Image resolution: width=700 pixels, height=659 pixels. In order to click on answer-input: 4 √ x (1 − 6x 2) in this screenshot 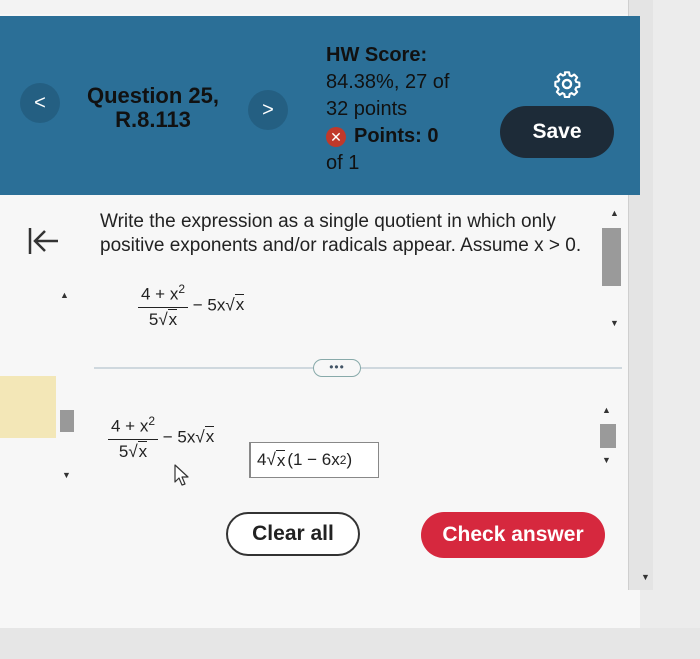, I will do `click(314, 460)`.